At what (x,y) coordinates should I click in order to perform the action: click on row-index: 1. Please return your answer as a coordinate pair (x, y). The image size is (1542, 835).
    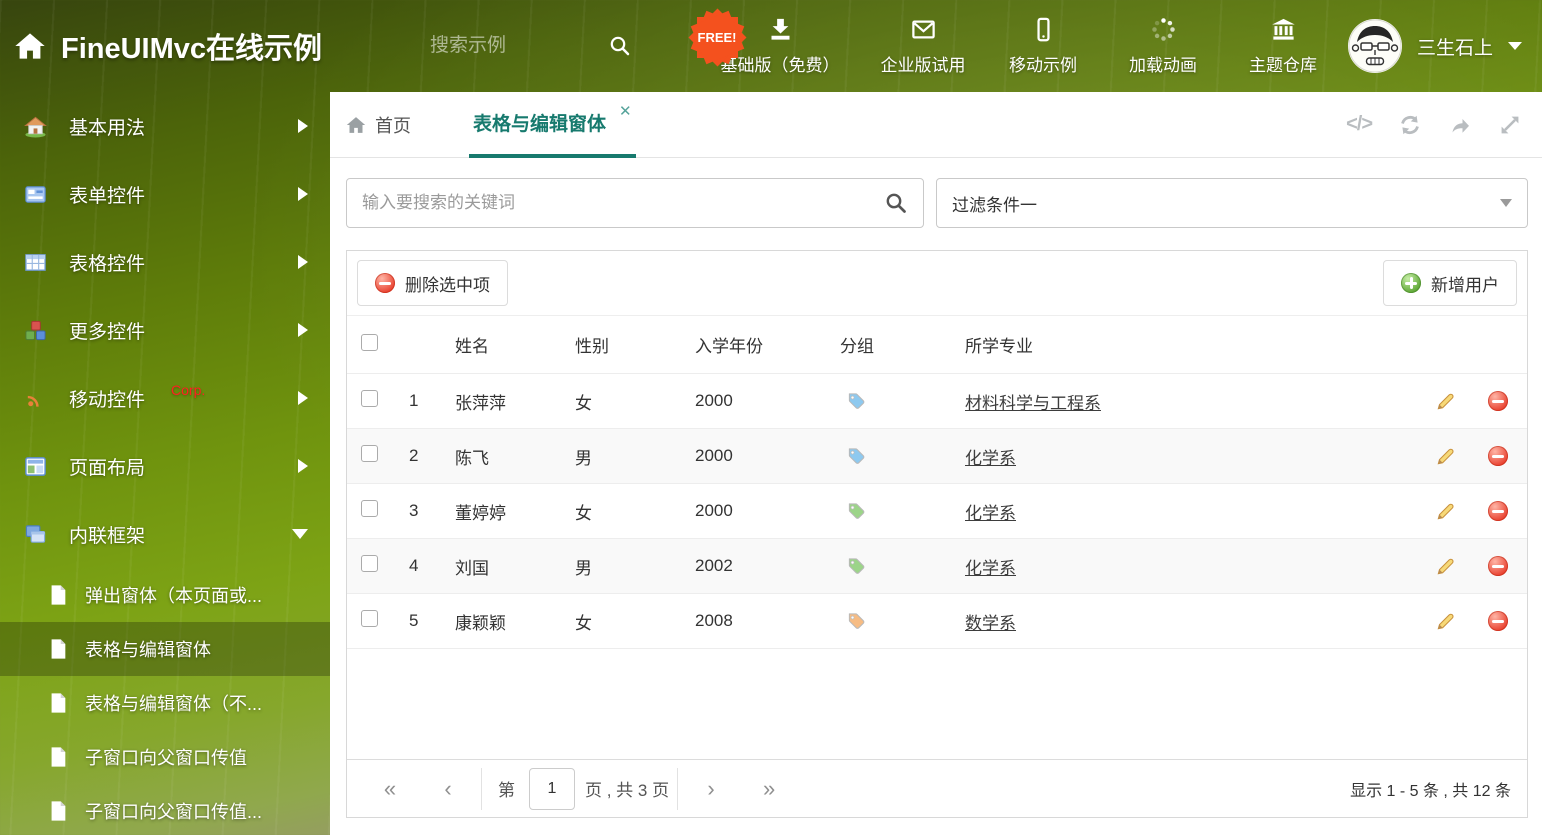
    Looking at the image, I should click on (414, 400).